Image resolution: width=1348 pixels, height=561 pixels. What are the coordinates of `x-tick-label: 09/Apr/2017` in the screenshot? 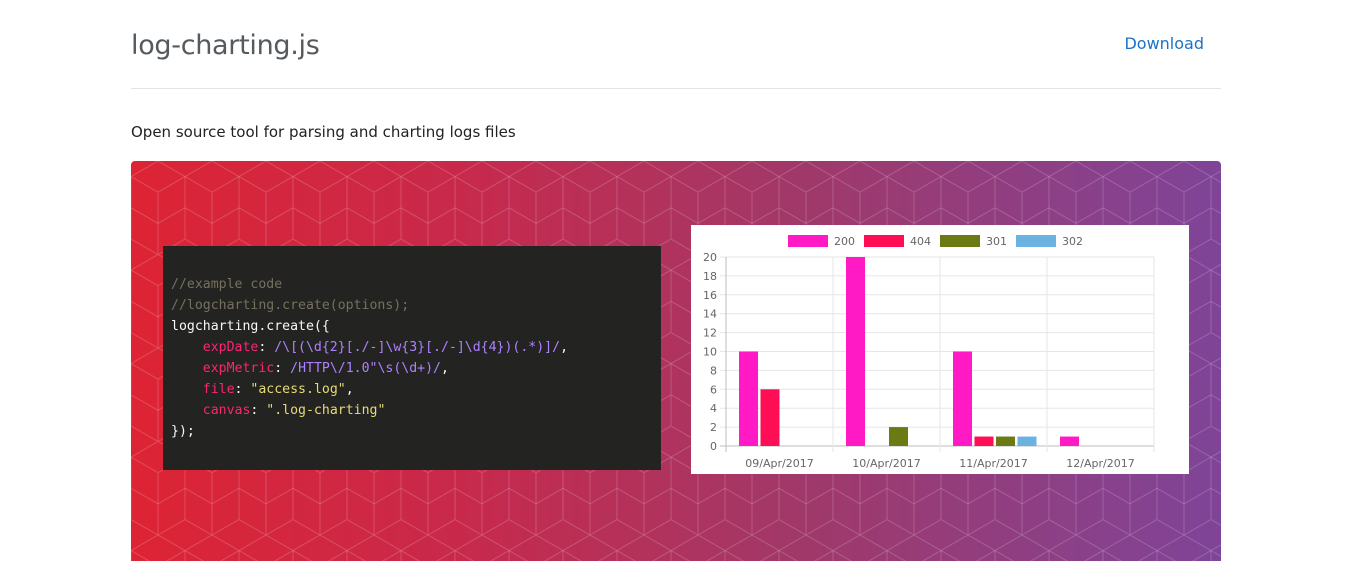 It's located at (779, 463).